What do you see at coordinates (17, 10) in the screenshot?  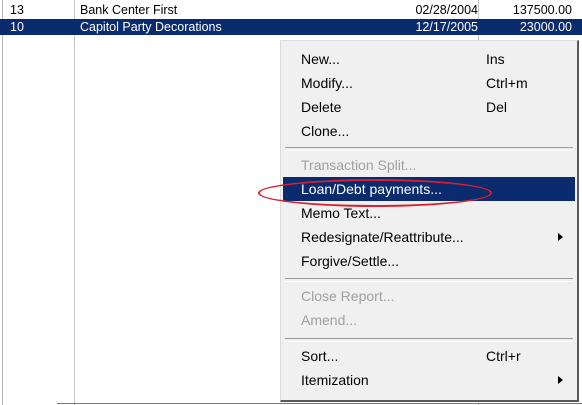 I see `row-id: 13` at bounding box center [17, 10].